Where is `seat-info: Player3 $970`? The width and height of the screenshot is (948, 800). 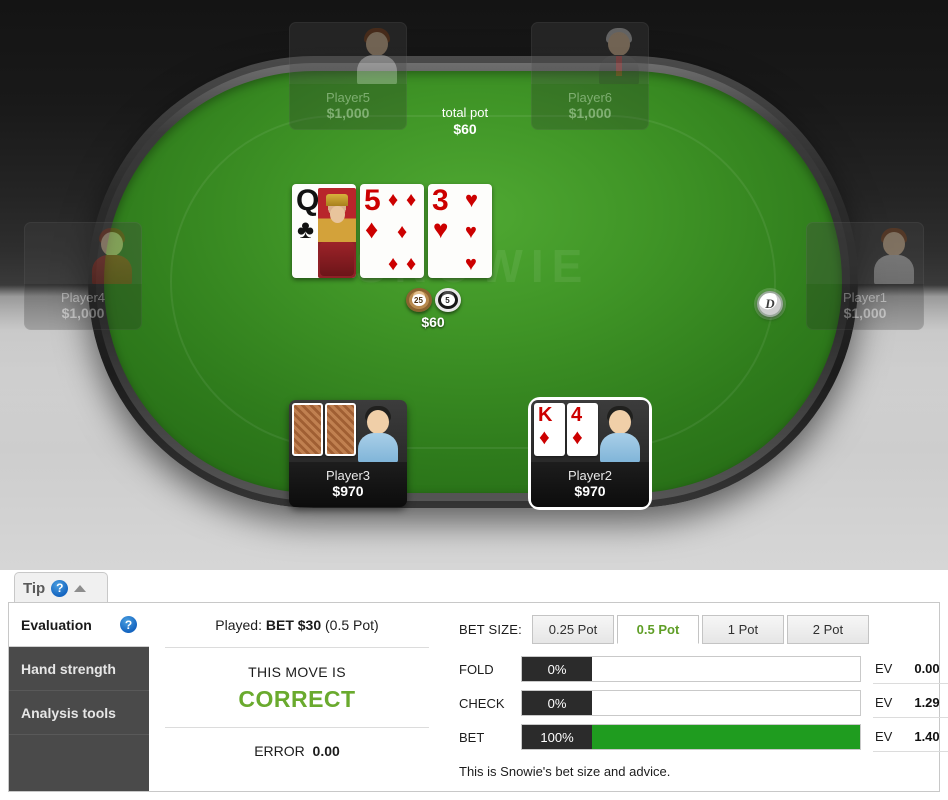 seat-info: Player3 $970 is located at coordinates (348, 484).